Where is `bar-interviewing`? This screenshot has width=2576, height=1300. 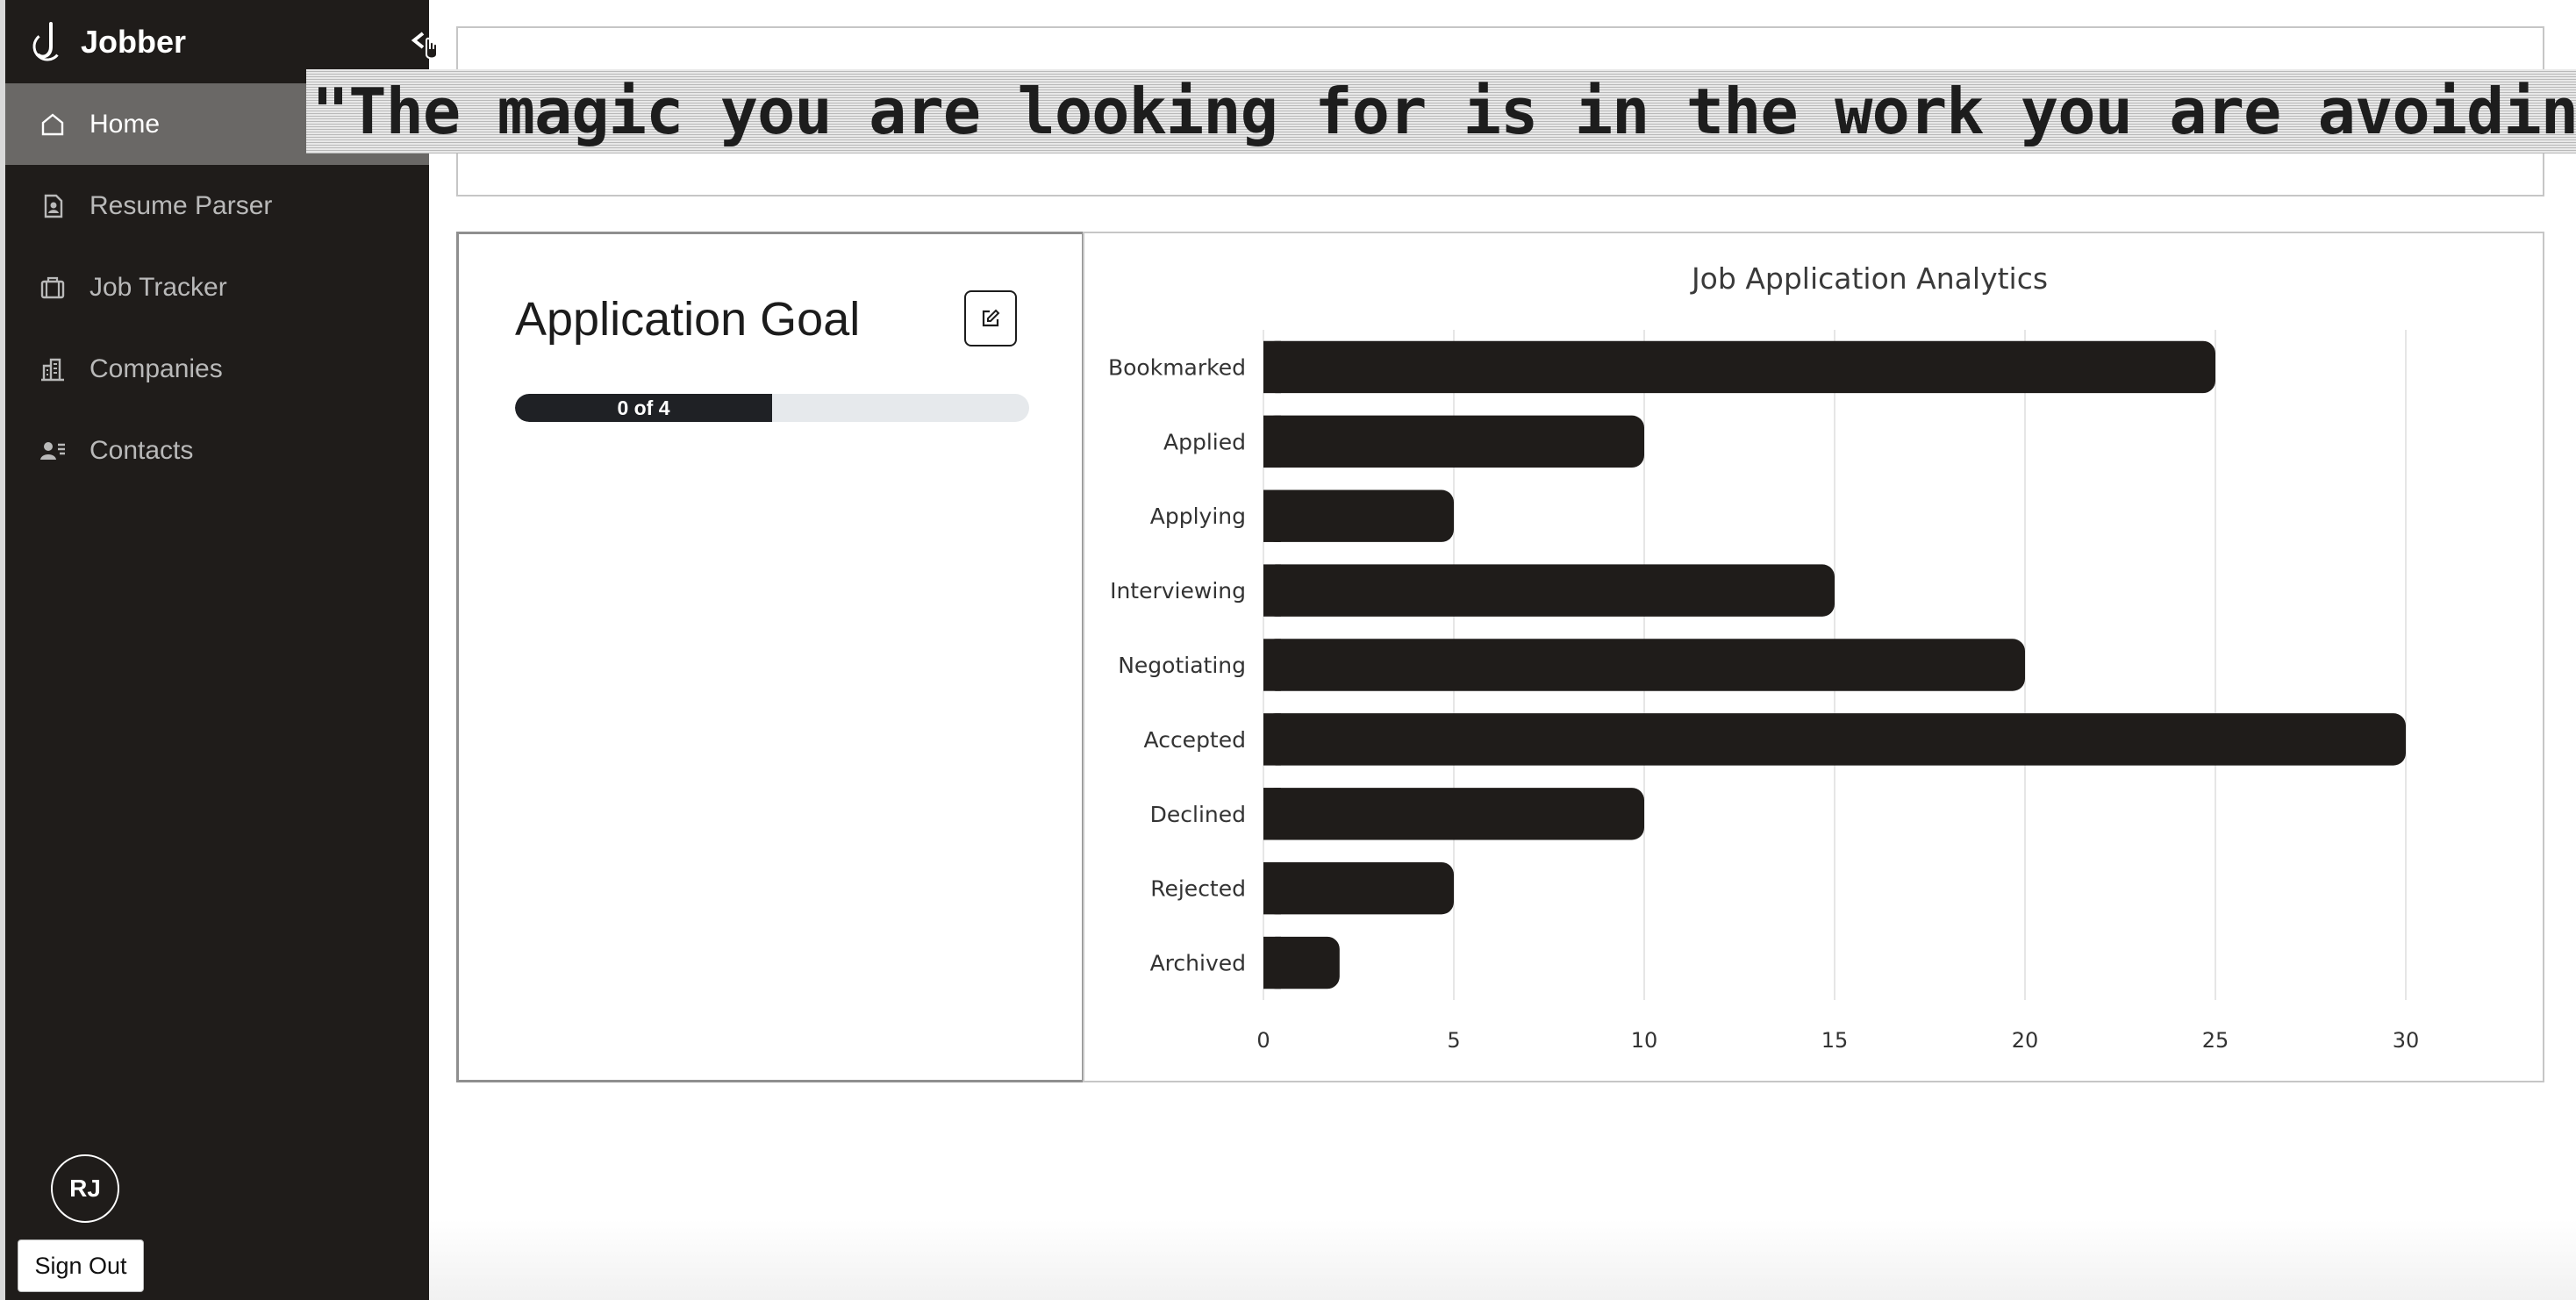 bar-interviewing is located at coordinates (1549, 590).